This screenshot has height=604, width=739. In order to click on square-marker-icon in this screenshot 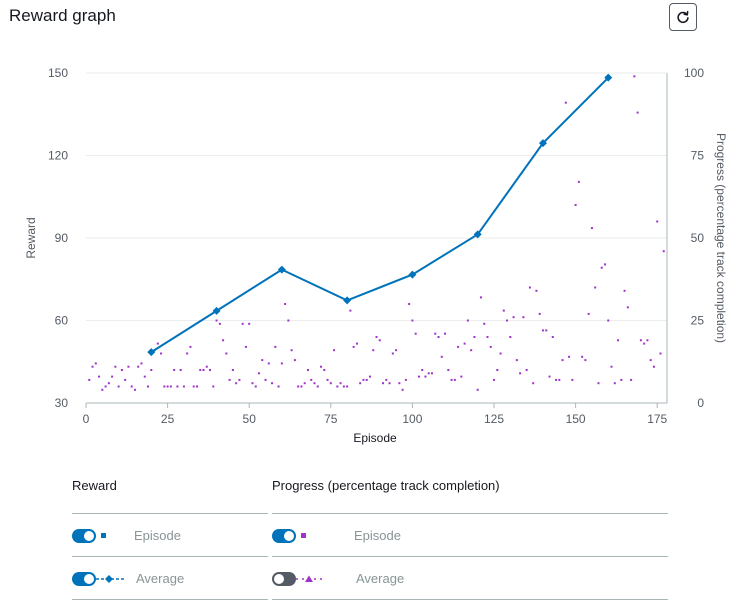, I will do `click(303, 535)`.